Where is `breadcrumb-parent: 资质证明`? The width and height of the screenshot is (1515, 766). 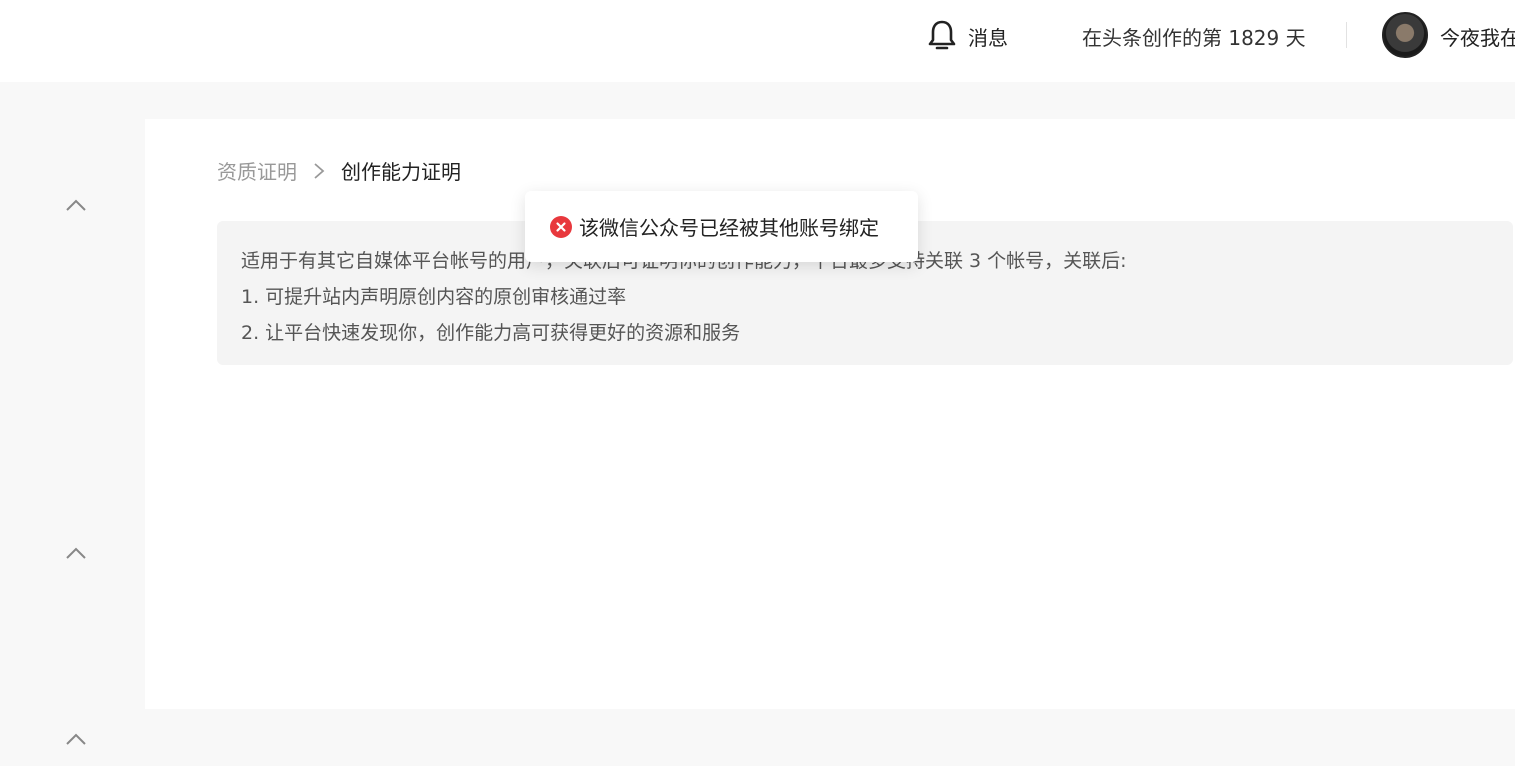 breadcrumb-parent: 资质证明 is located at coordinates (257, 170).